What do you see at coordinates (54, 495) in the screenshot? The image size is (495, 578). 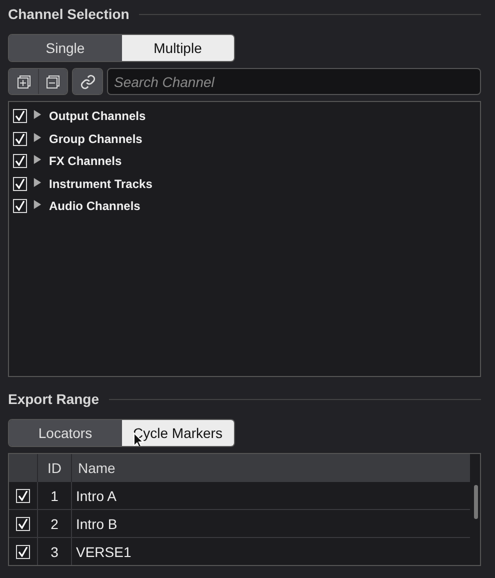 I see `table-cell: 1` at bounding box center [54, 495].